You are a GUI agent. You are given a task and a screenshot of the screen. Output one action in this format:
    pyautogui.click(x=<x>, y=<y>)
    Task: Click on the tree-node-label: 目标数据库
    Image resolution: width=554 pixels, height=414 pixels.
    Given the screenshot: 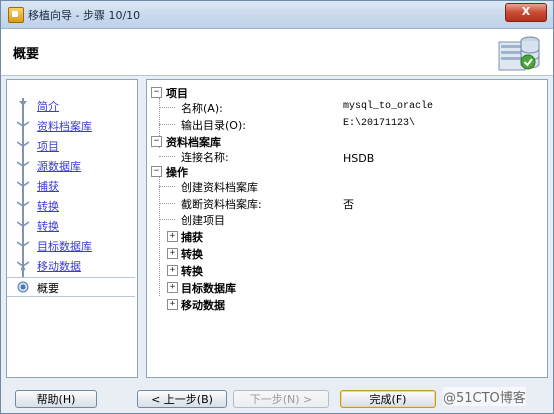 What is the action you would take?
    pyautogui.click(x=208, y=288)
    